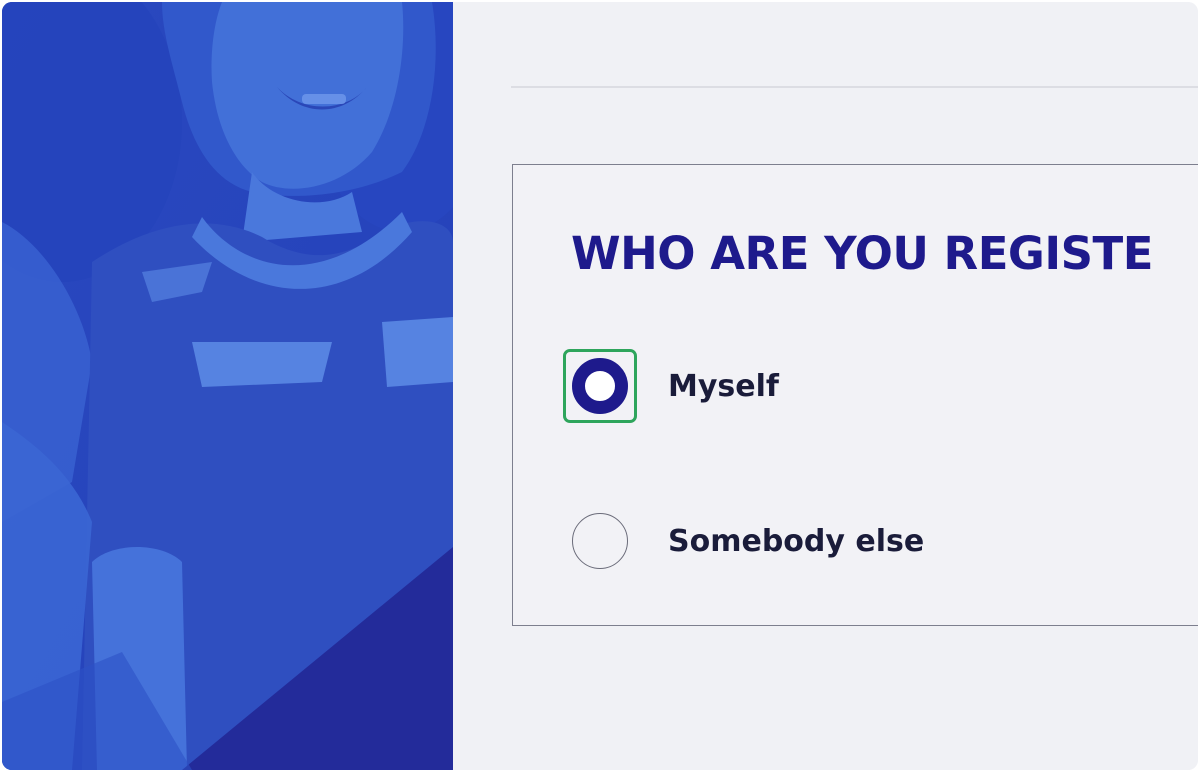  I want to click on radio-focus-ring, so click(600, 386).